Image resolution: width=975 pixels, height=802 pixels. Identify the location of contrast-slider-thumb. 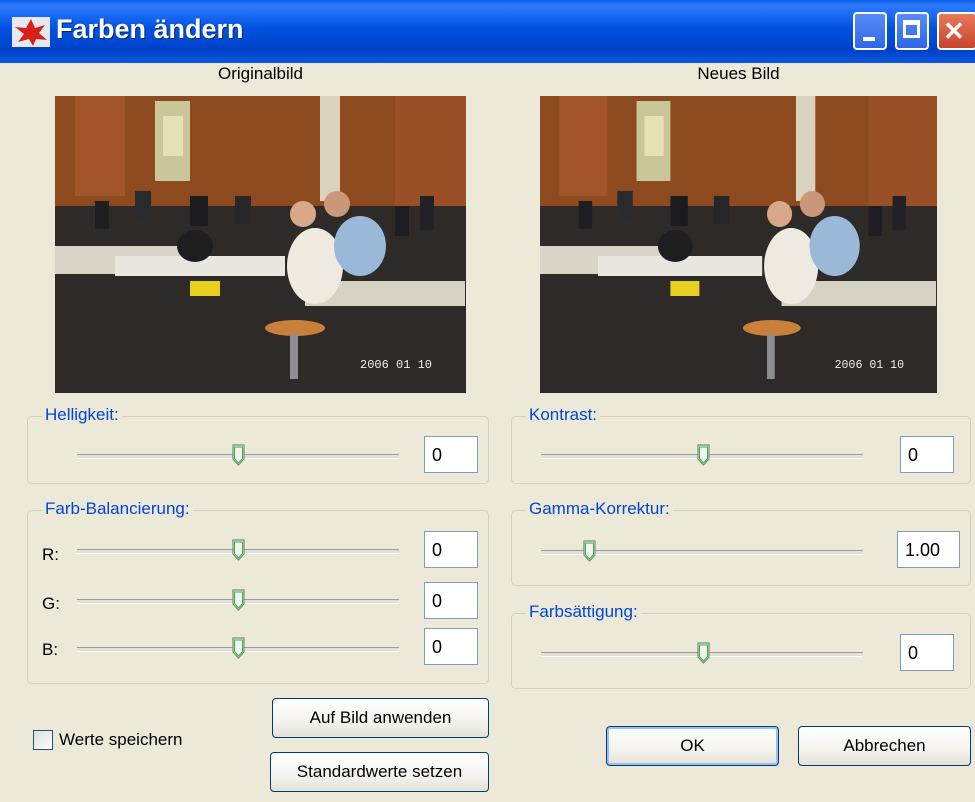
(703, 455).